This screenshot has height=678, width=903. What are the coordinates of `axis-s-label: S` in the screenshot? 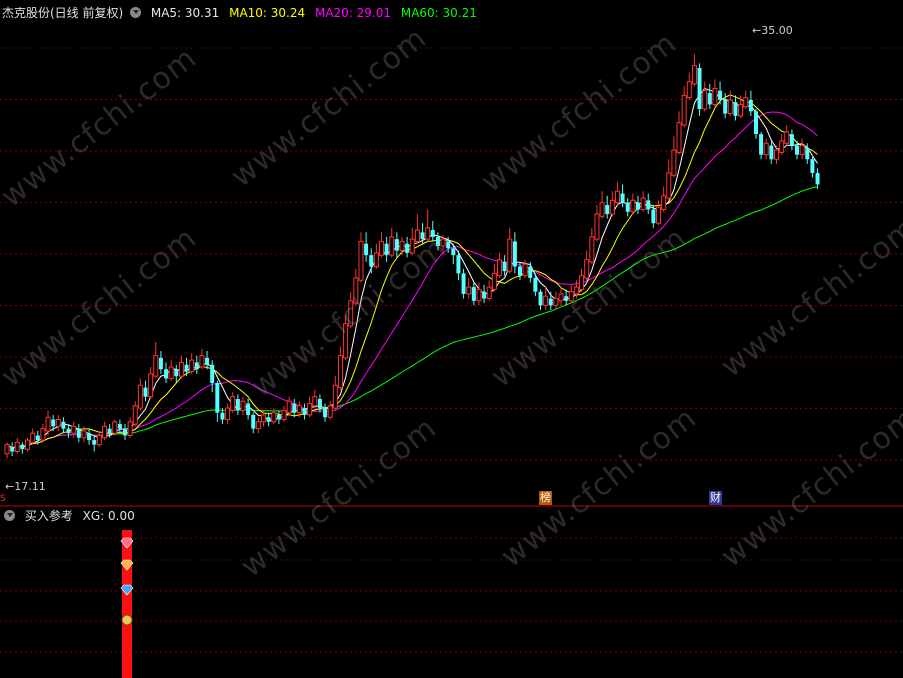 It's located at (3, 499).